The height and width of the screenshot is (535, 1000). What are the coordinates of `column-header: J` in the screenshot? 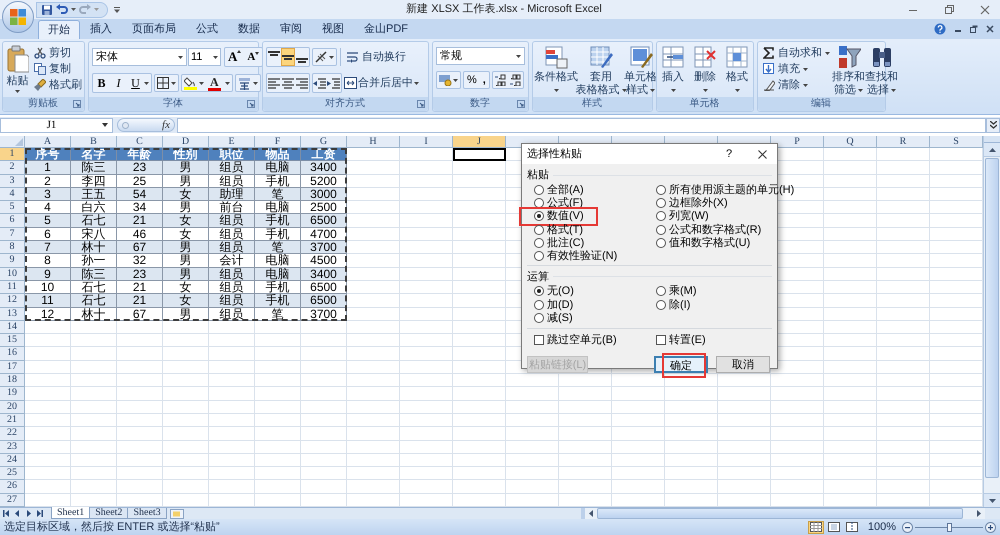 It's located at (479, 142).